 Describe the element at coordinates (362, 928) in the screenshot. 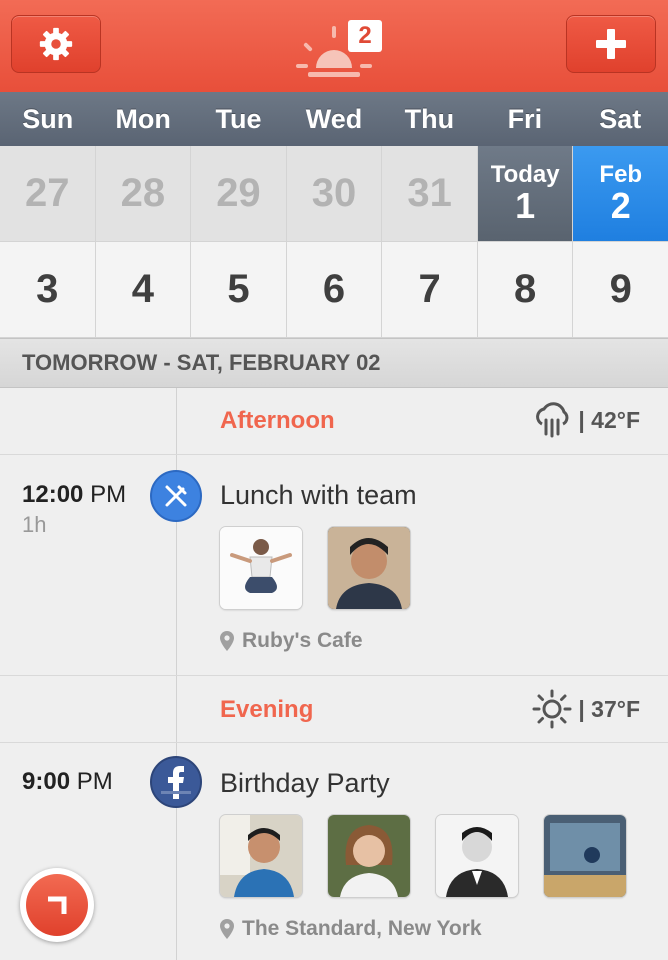

I see `location-text: The Standard, New York` at that location.